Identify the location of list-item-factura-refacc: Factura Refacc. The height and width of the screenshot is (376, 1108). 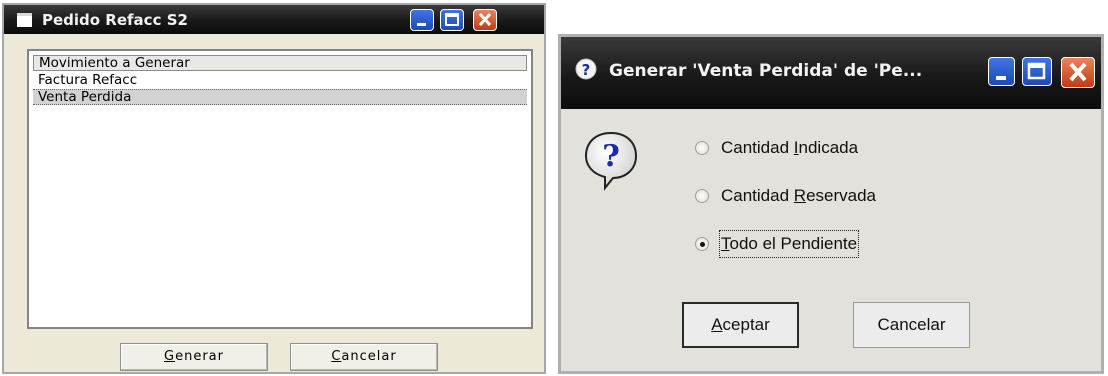
(280, 80).